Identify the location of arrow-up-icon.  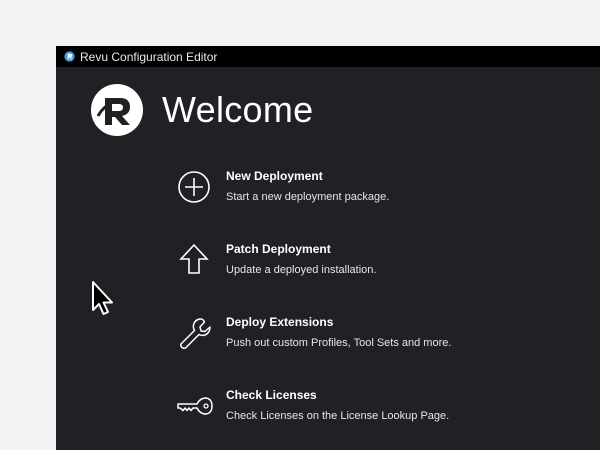
(194, 258).